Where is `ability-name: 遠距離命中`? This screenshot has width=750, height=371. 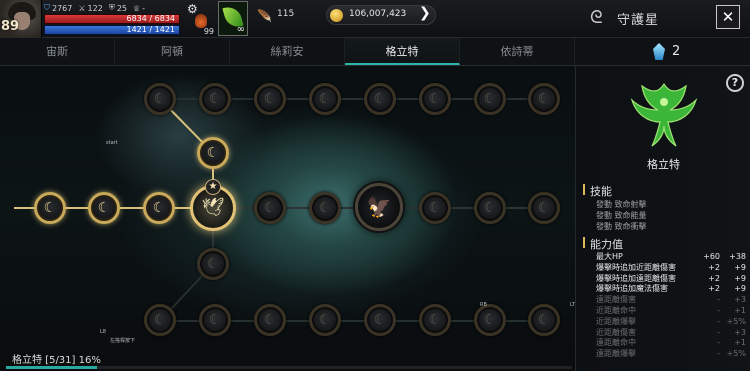 ability-name: 遠距離命中 is located at coordinates (616, 343).